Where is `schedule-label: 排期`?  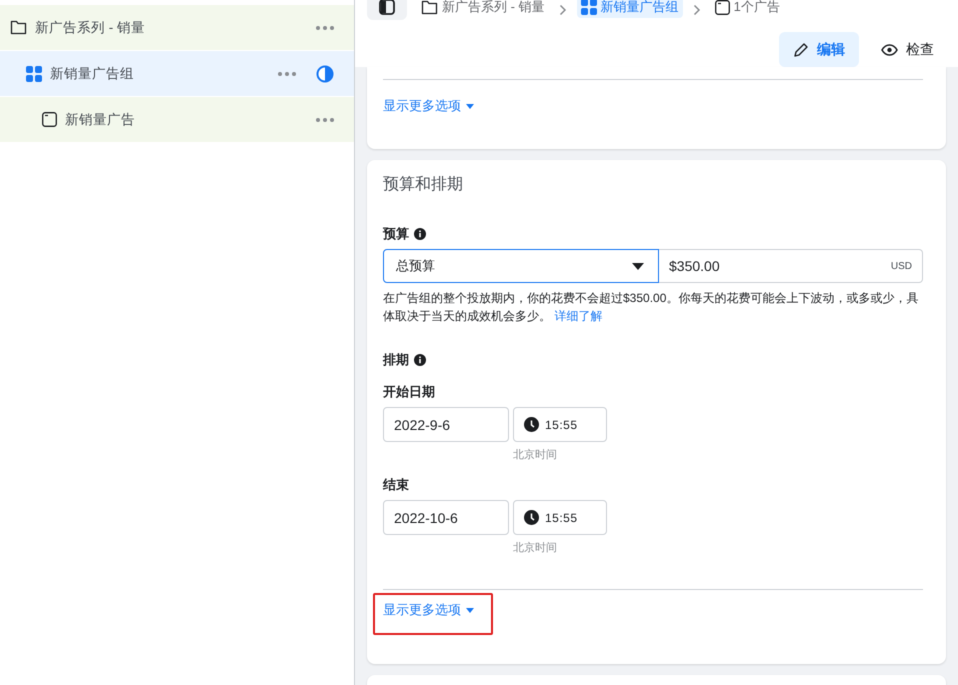 schedule-label: 排期 is located at coordinates (396, 360).